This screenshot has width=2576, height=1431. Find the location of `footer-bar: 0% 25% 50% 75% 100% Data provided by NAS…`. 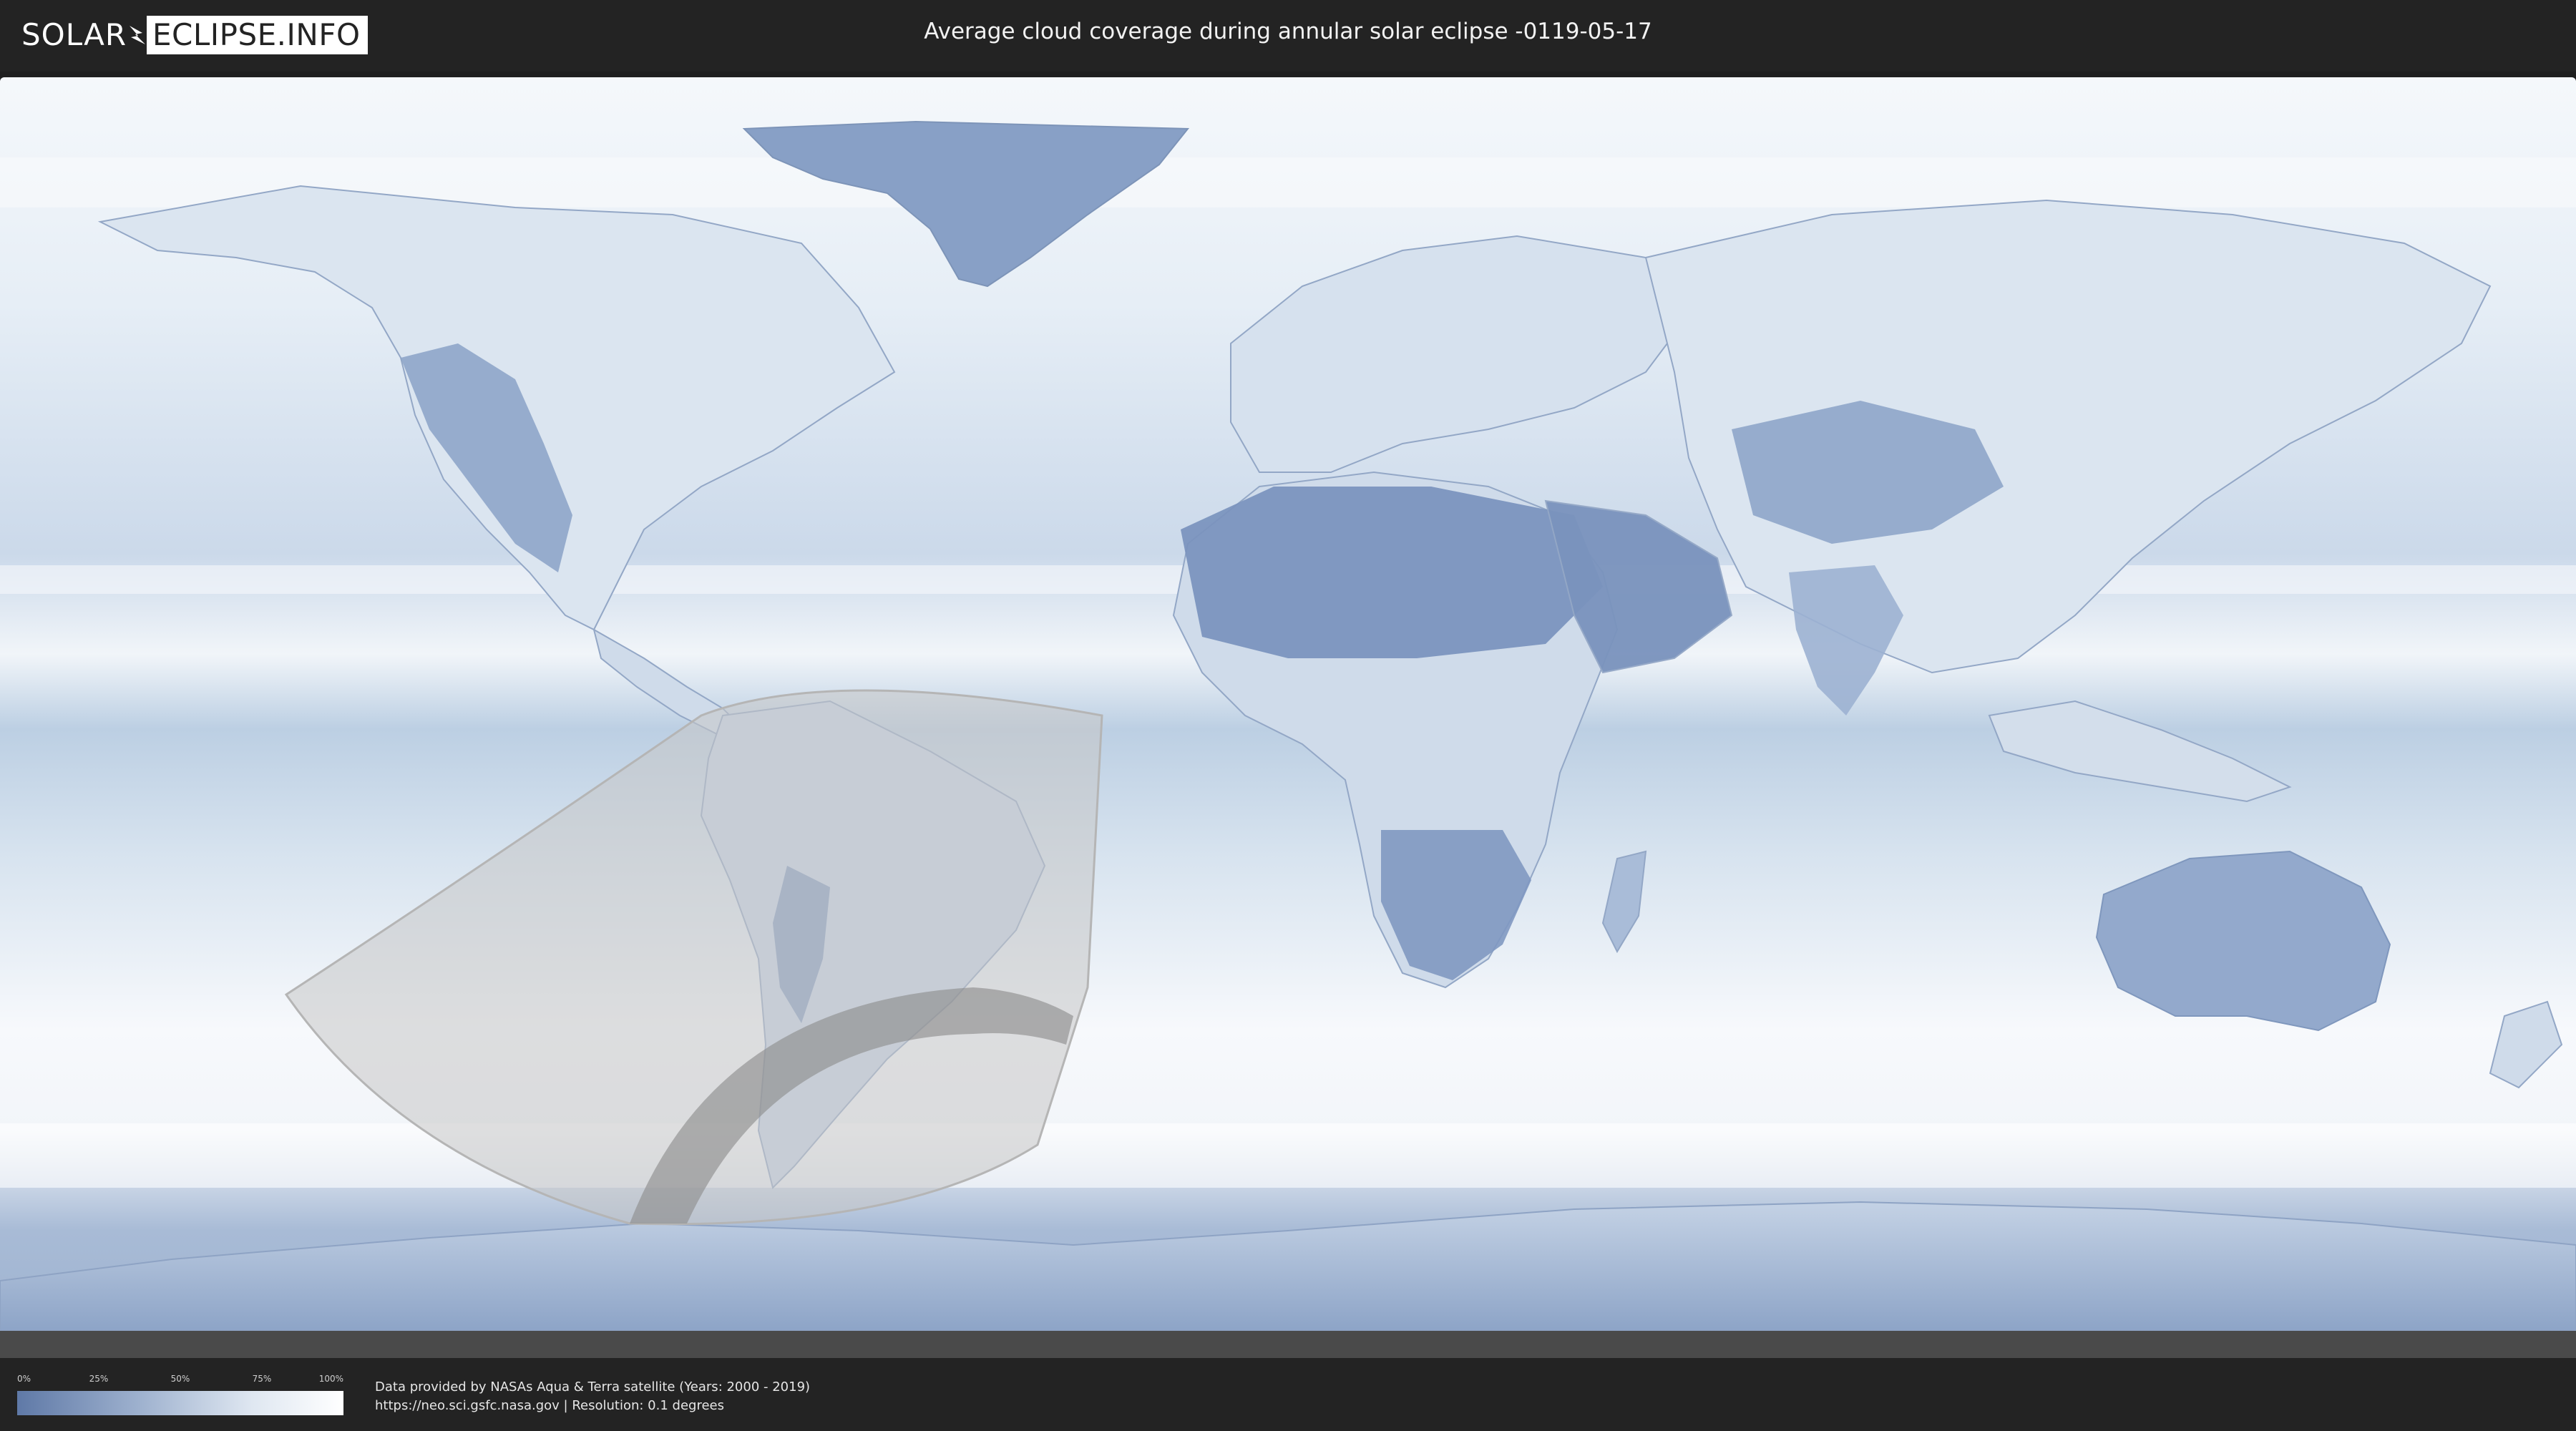

footer-bar: 0% 25% 50% 75% 100% Data provided by NAS… is located at coordinates (1288, 1394).